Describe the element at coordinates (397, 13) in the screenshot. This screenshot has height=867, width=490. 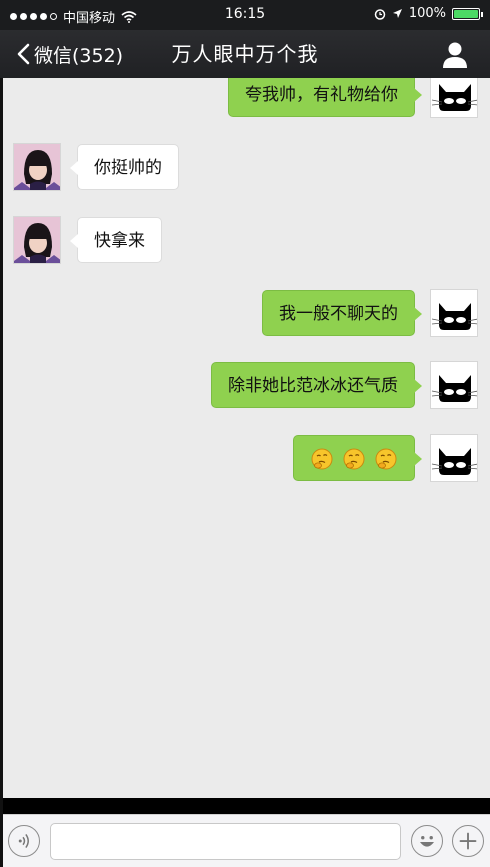
I see `location-arrow-icon` at that location.